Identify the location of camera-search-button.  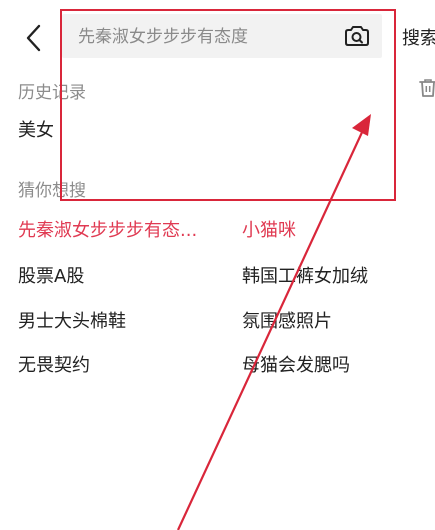
(357, 36).